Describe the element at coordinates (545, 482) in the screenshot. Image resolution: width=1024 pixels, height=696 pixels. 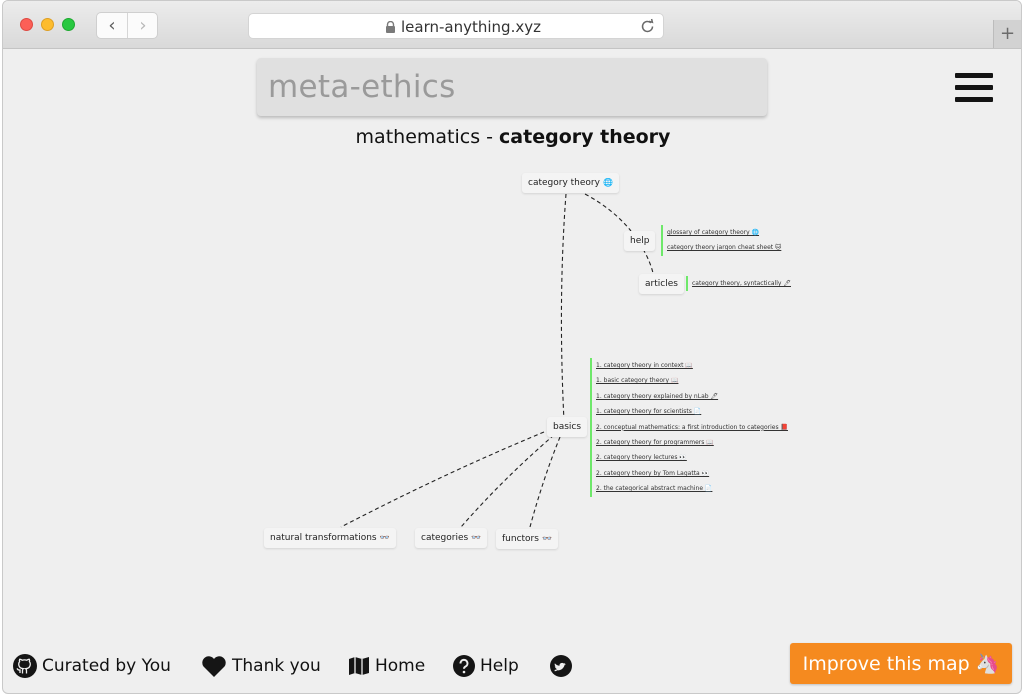
I see `edge-basics-functors` at that location.